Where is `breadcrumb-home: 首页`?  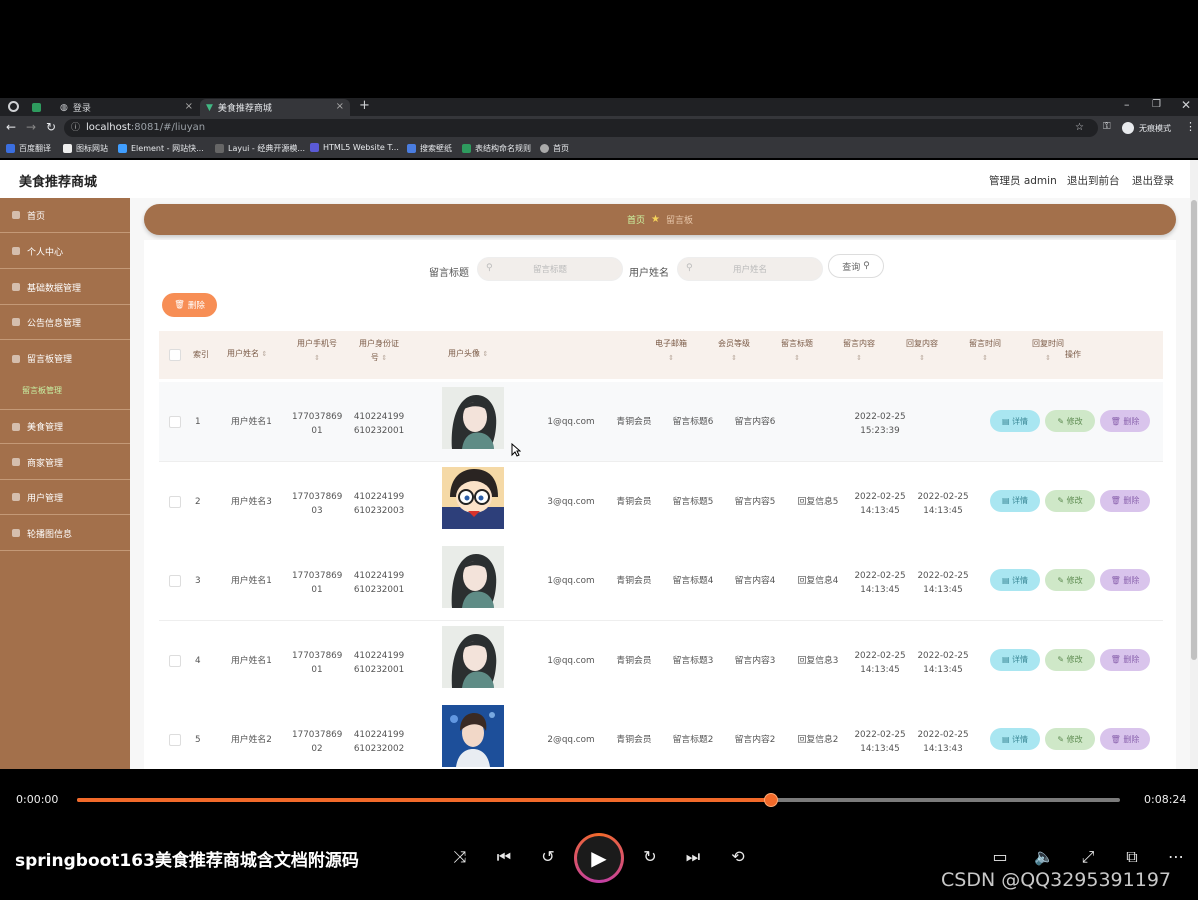
breadcrumb-home: 首页 is located at coordinates (636, 219).